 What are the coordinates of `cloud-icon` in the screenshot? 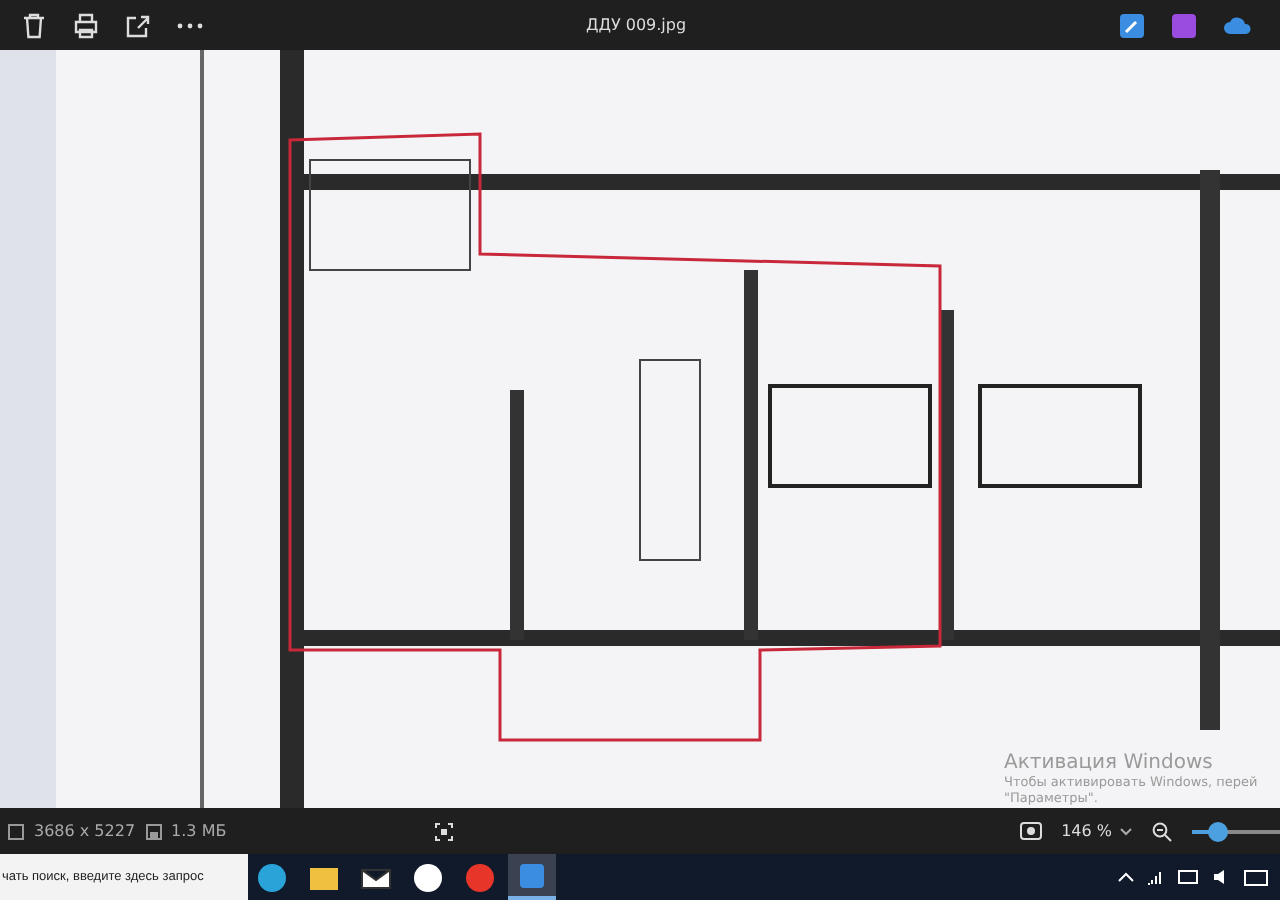 It's located at (1238, 25).